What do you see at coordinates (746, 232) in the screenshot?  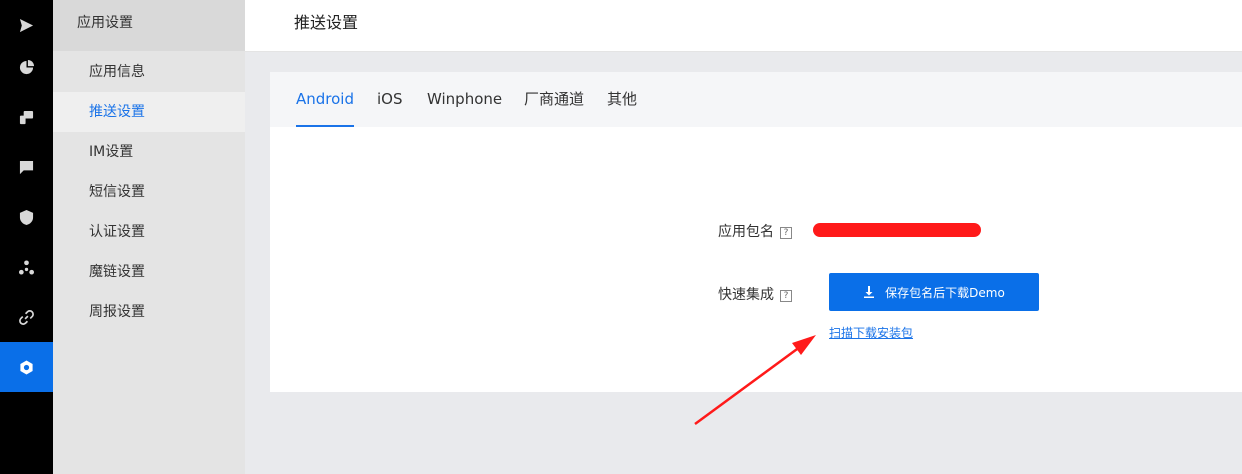 I see `package-name-label: 应用包名` at bounding box center [746, 232].